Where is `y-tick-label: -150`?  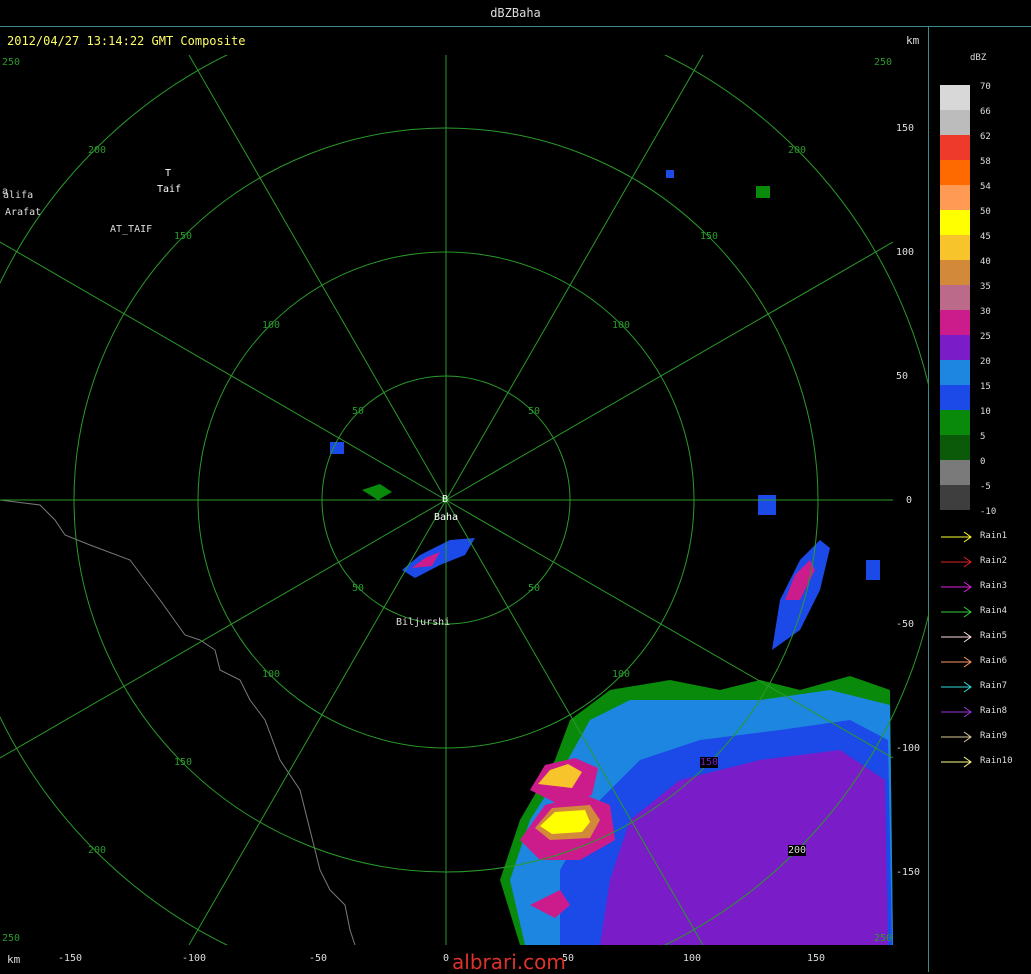
y-tick-label: -150 is located at coordinates (908, 872).